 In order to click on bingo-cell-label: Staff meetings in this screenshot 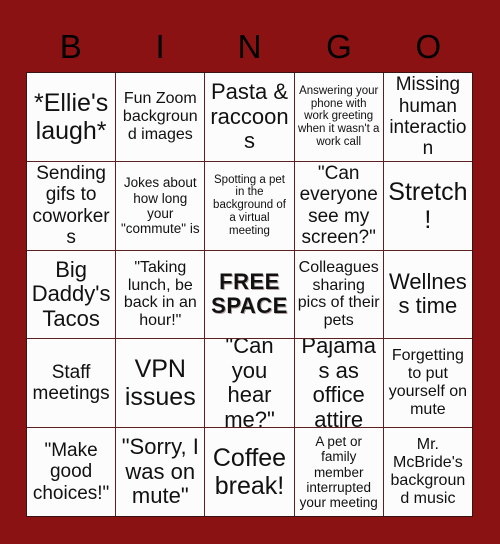, I will do `click(71, 383)`.